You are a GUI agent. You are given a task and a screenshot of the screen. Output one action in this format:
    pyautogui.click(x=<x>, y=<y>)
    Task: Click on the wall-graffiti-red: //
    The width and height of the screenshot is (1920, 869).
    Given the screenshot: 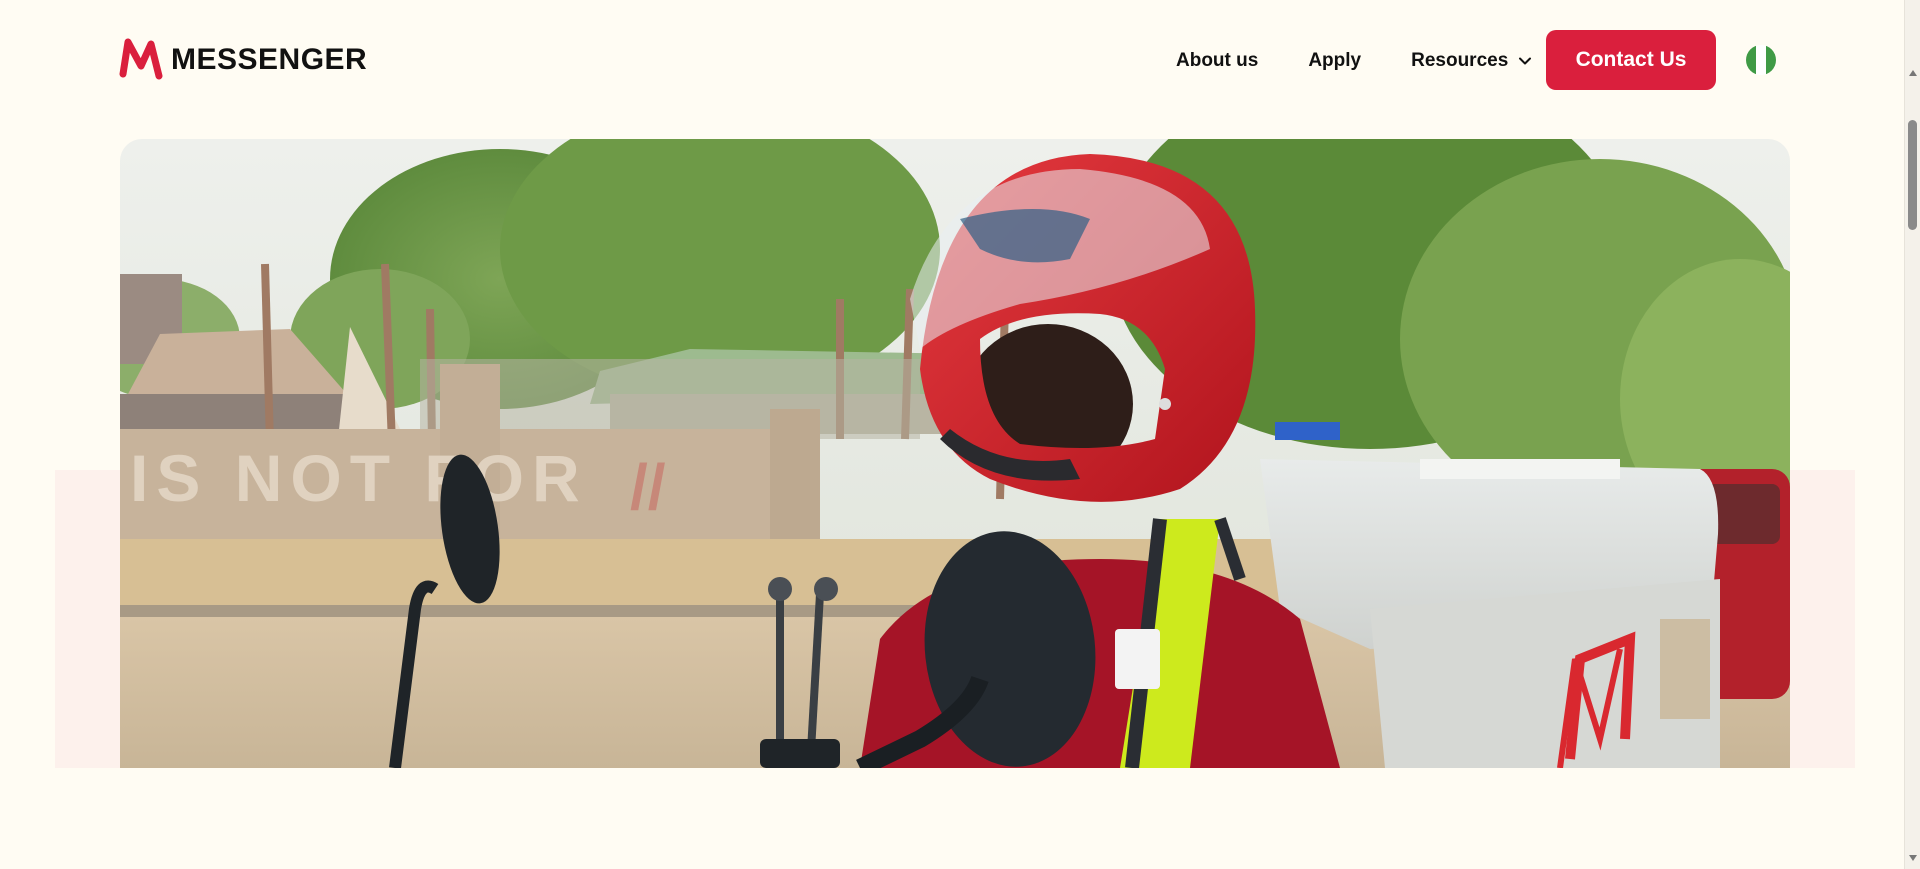 What is the action you would take?
    pyautogui.click(x=648, y=487)
    